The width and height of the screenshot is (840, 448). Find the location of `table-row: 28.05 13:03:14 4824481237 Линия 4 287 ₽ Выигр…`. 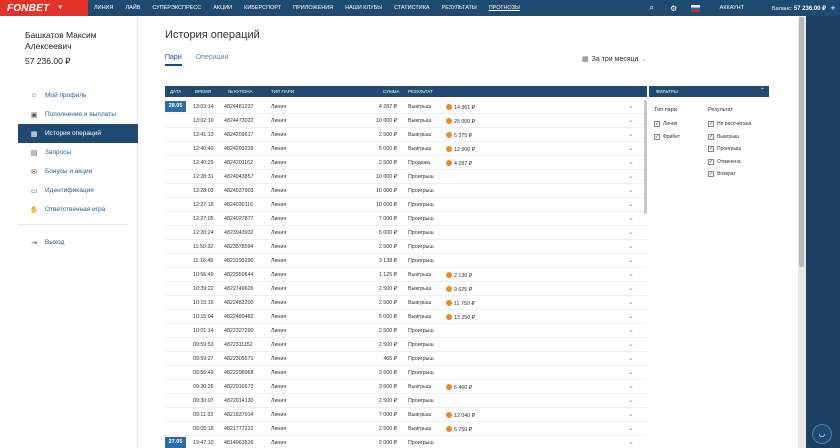

table-row: 28.05 13:03:14 4824481237 Линия 4 287 ₽ Выигр… is located at coordinates (406, 107).